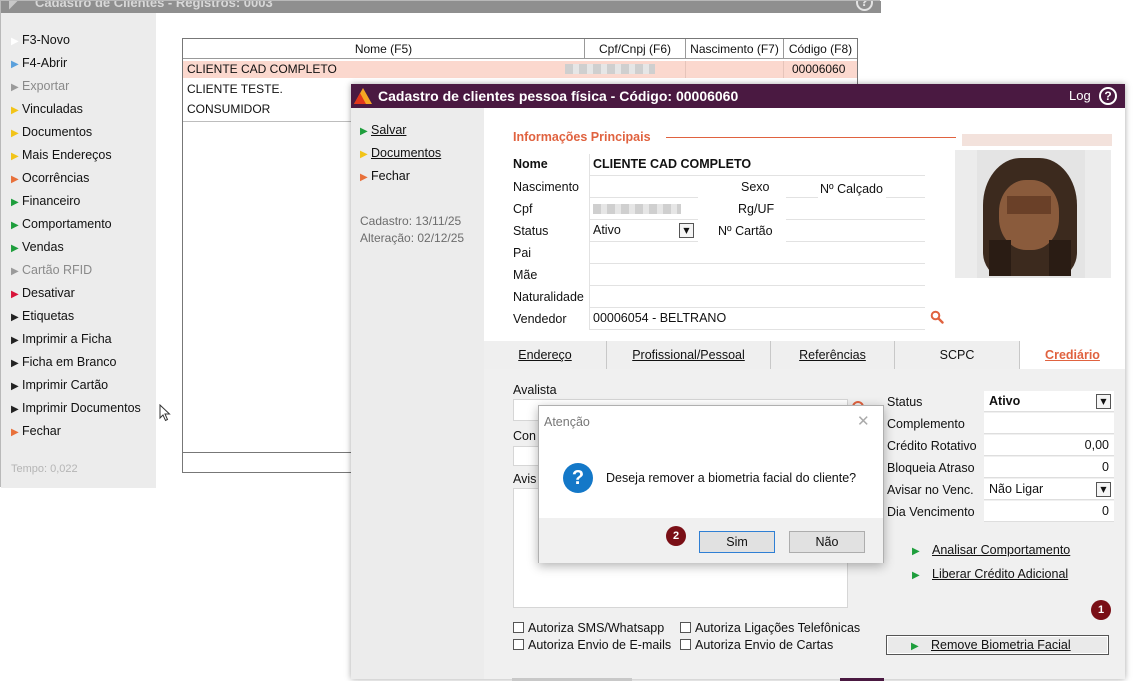 The image size is (1143, 681). Describe the element at coordinates (525, 275) in the screenshot. I see `label-mae: Mãe` at that location.